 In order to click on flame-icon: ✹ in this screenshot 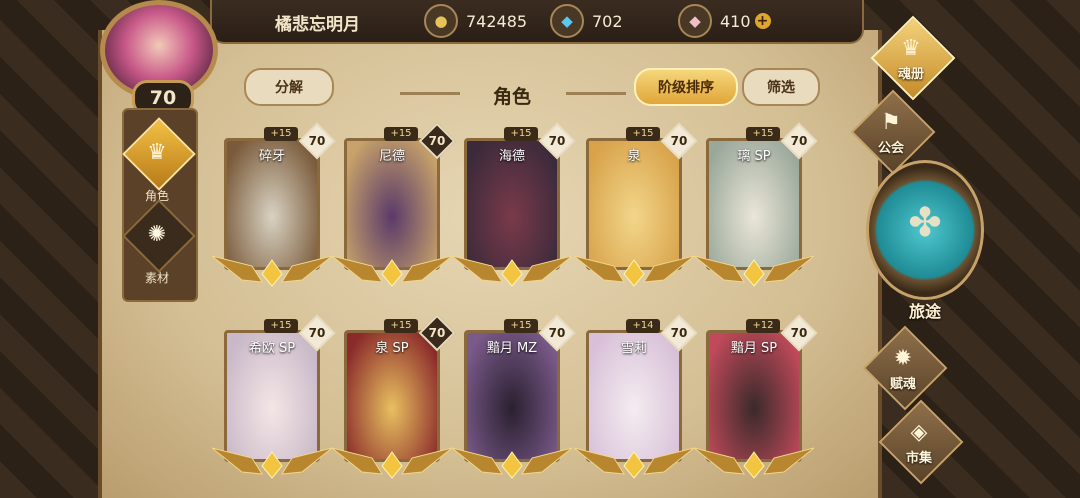, I will do `click(903, 358)`.